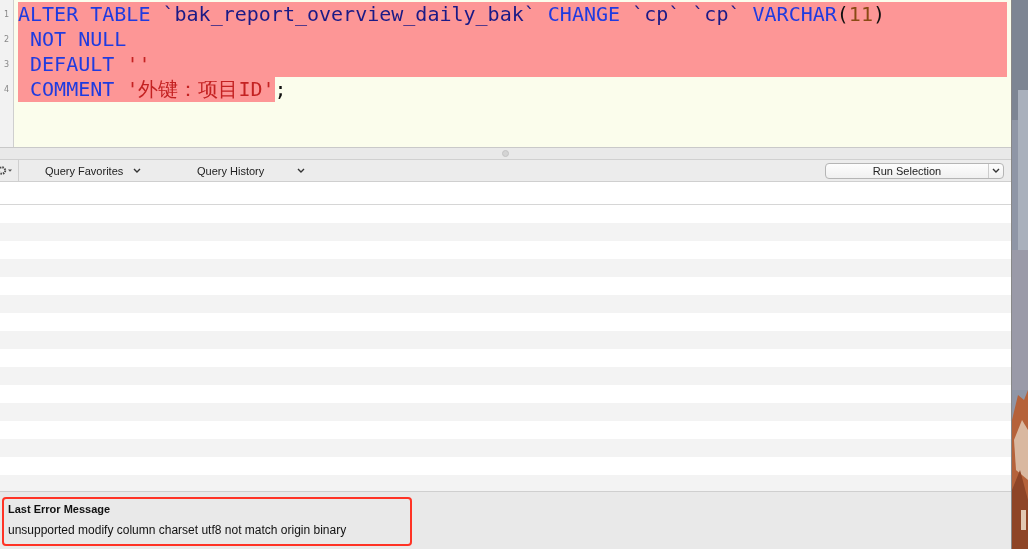 The height and width of the screenshot is (549, 1028). What do you see at coordinates (178, 530) in the screenshot?
I see `error-message: unsupported modify column charset utf8 not match origin binary` at bounding box center [178, 530].